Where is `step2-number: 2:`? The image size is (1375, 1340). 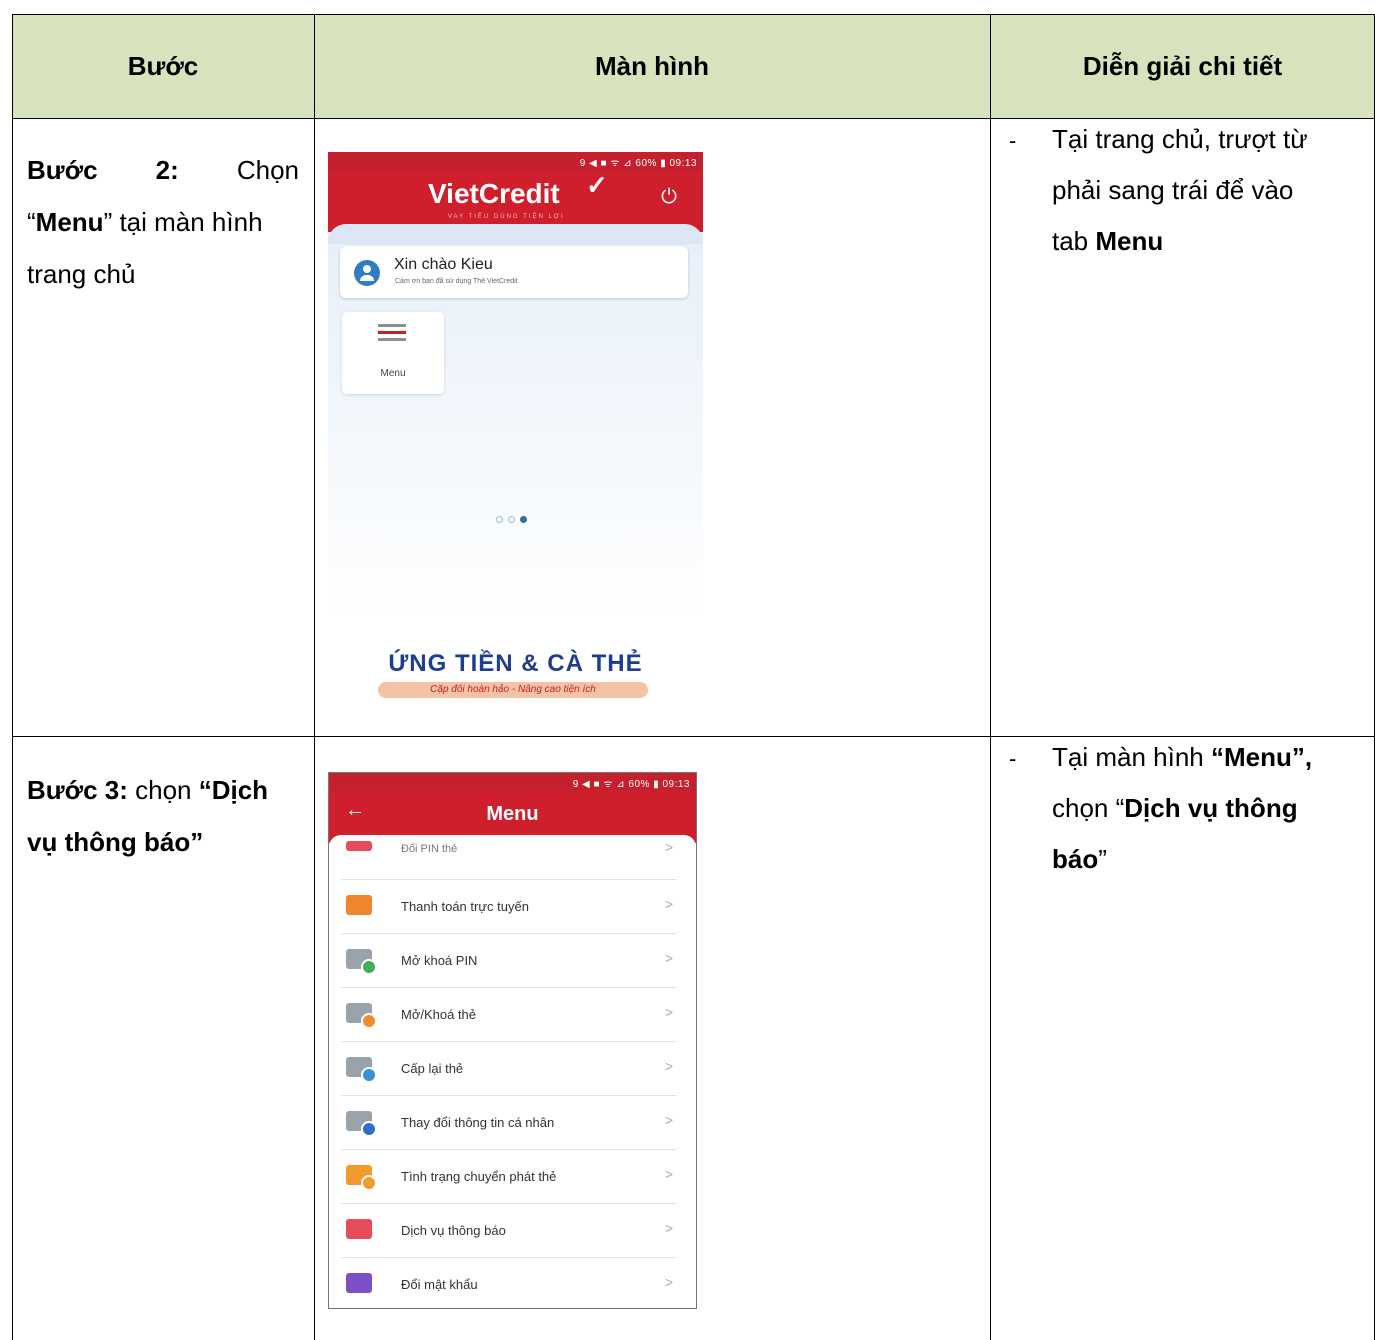 step2-number: 2: is located at coordinates (167, 170).